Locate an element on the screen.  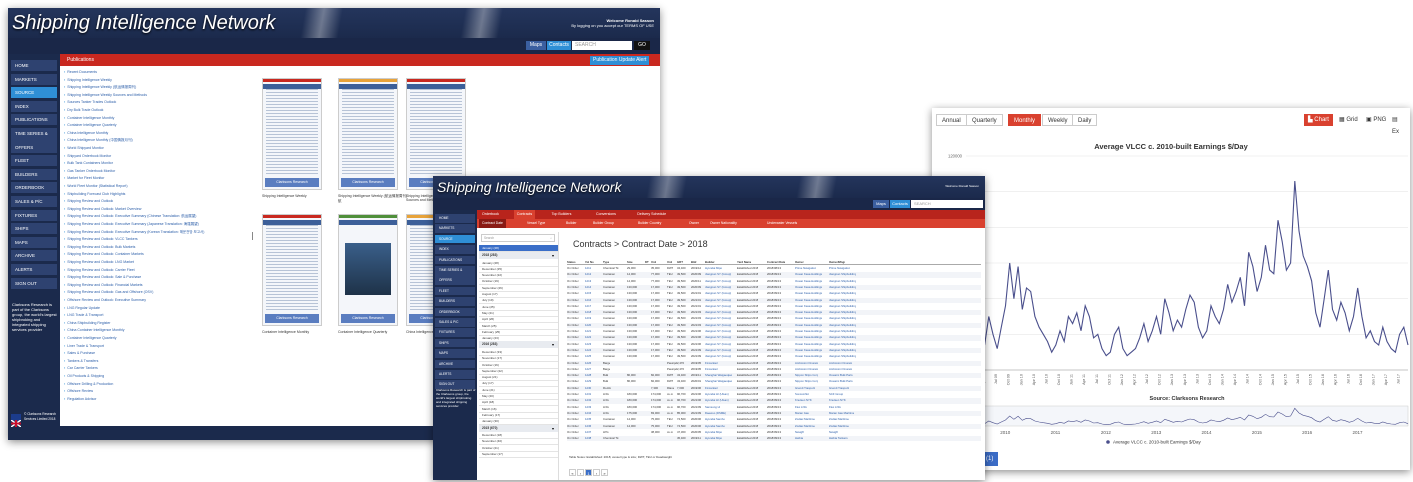
subtab-owner-nationality: Owner Nationality is located at coordinates (723, 223).